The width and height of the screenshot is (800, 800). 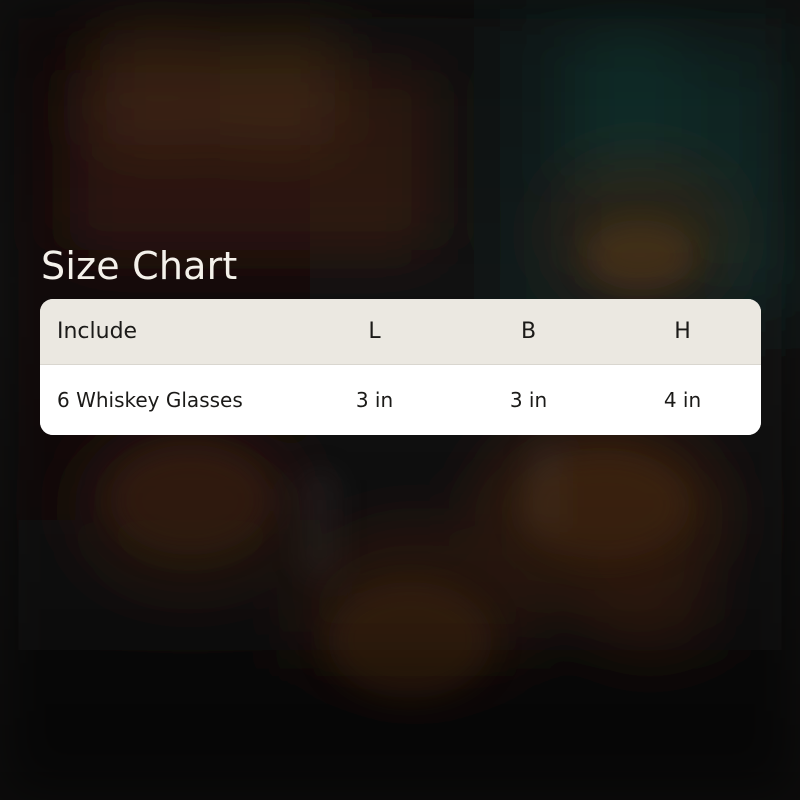 What do you see at coordinates (97, 331) in the screenshot?
I see `header-include: Include` at bounding box center [97, 331].